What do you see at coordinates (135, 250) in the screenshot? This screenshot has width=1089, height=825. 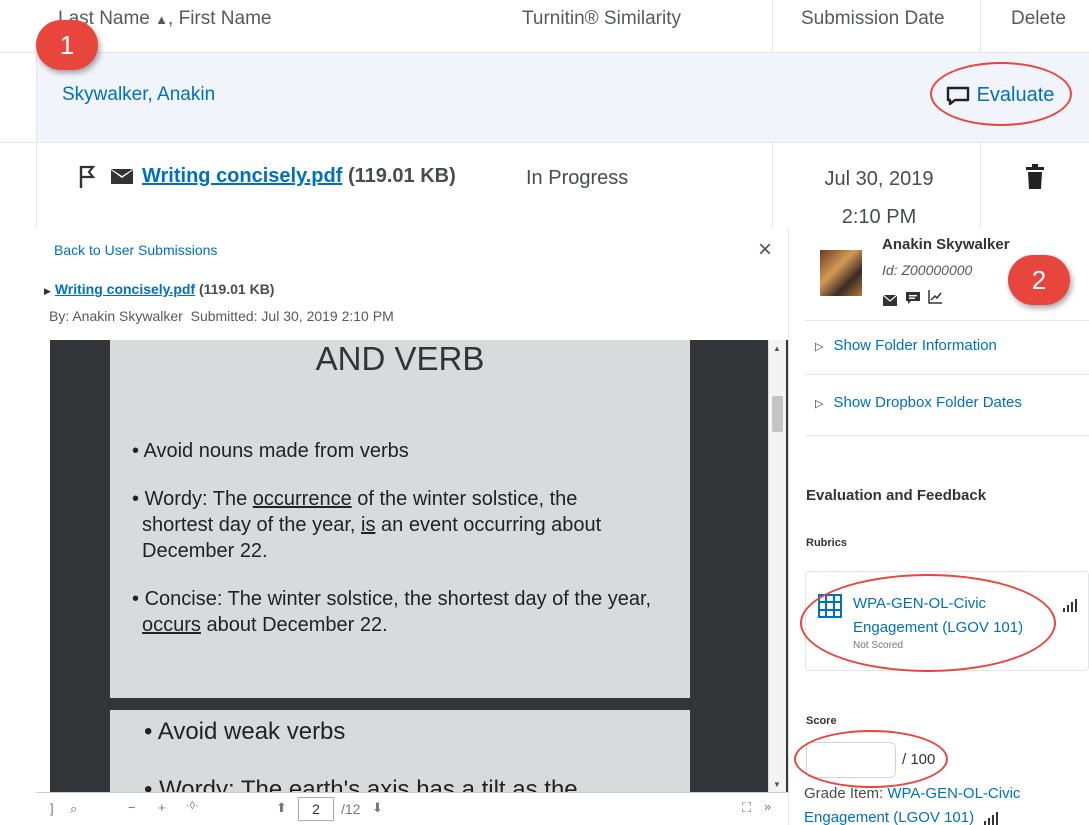 I see `back-to-submissions-link: Back to User Submissions` at bounding box center [135, 250].